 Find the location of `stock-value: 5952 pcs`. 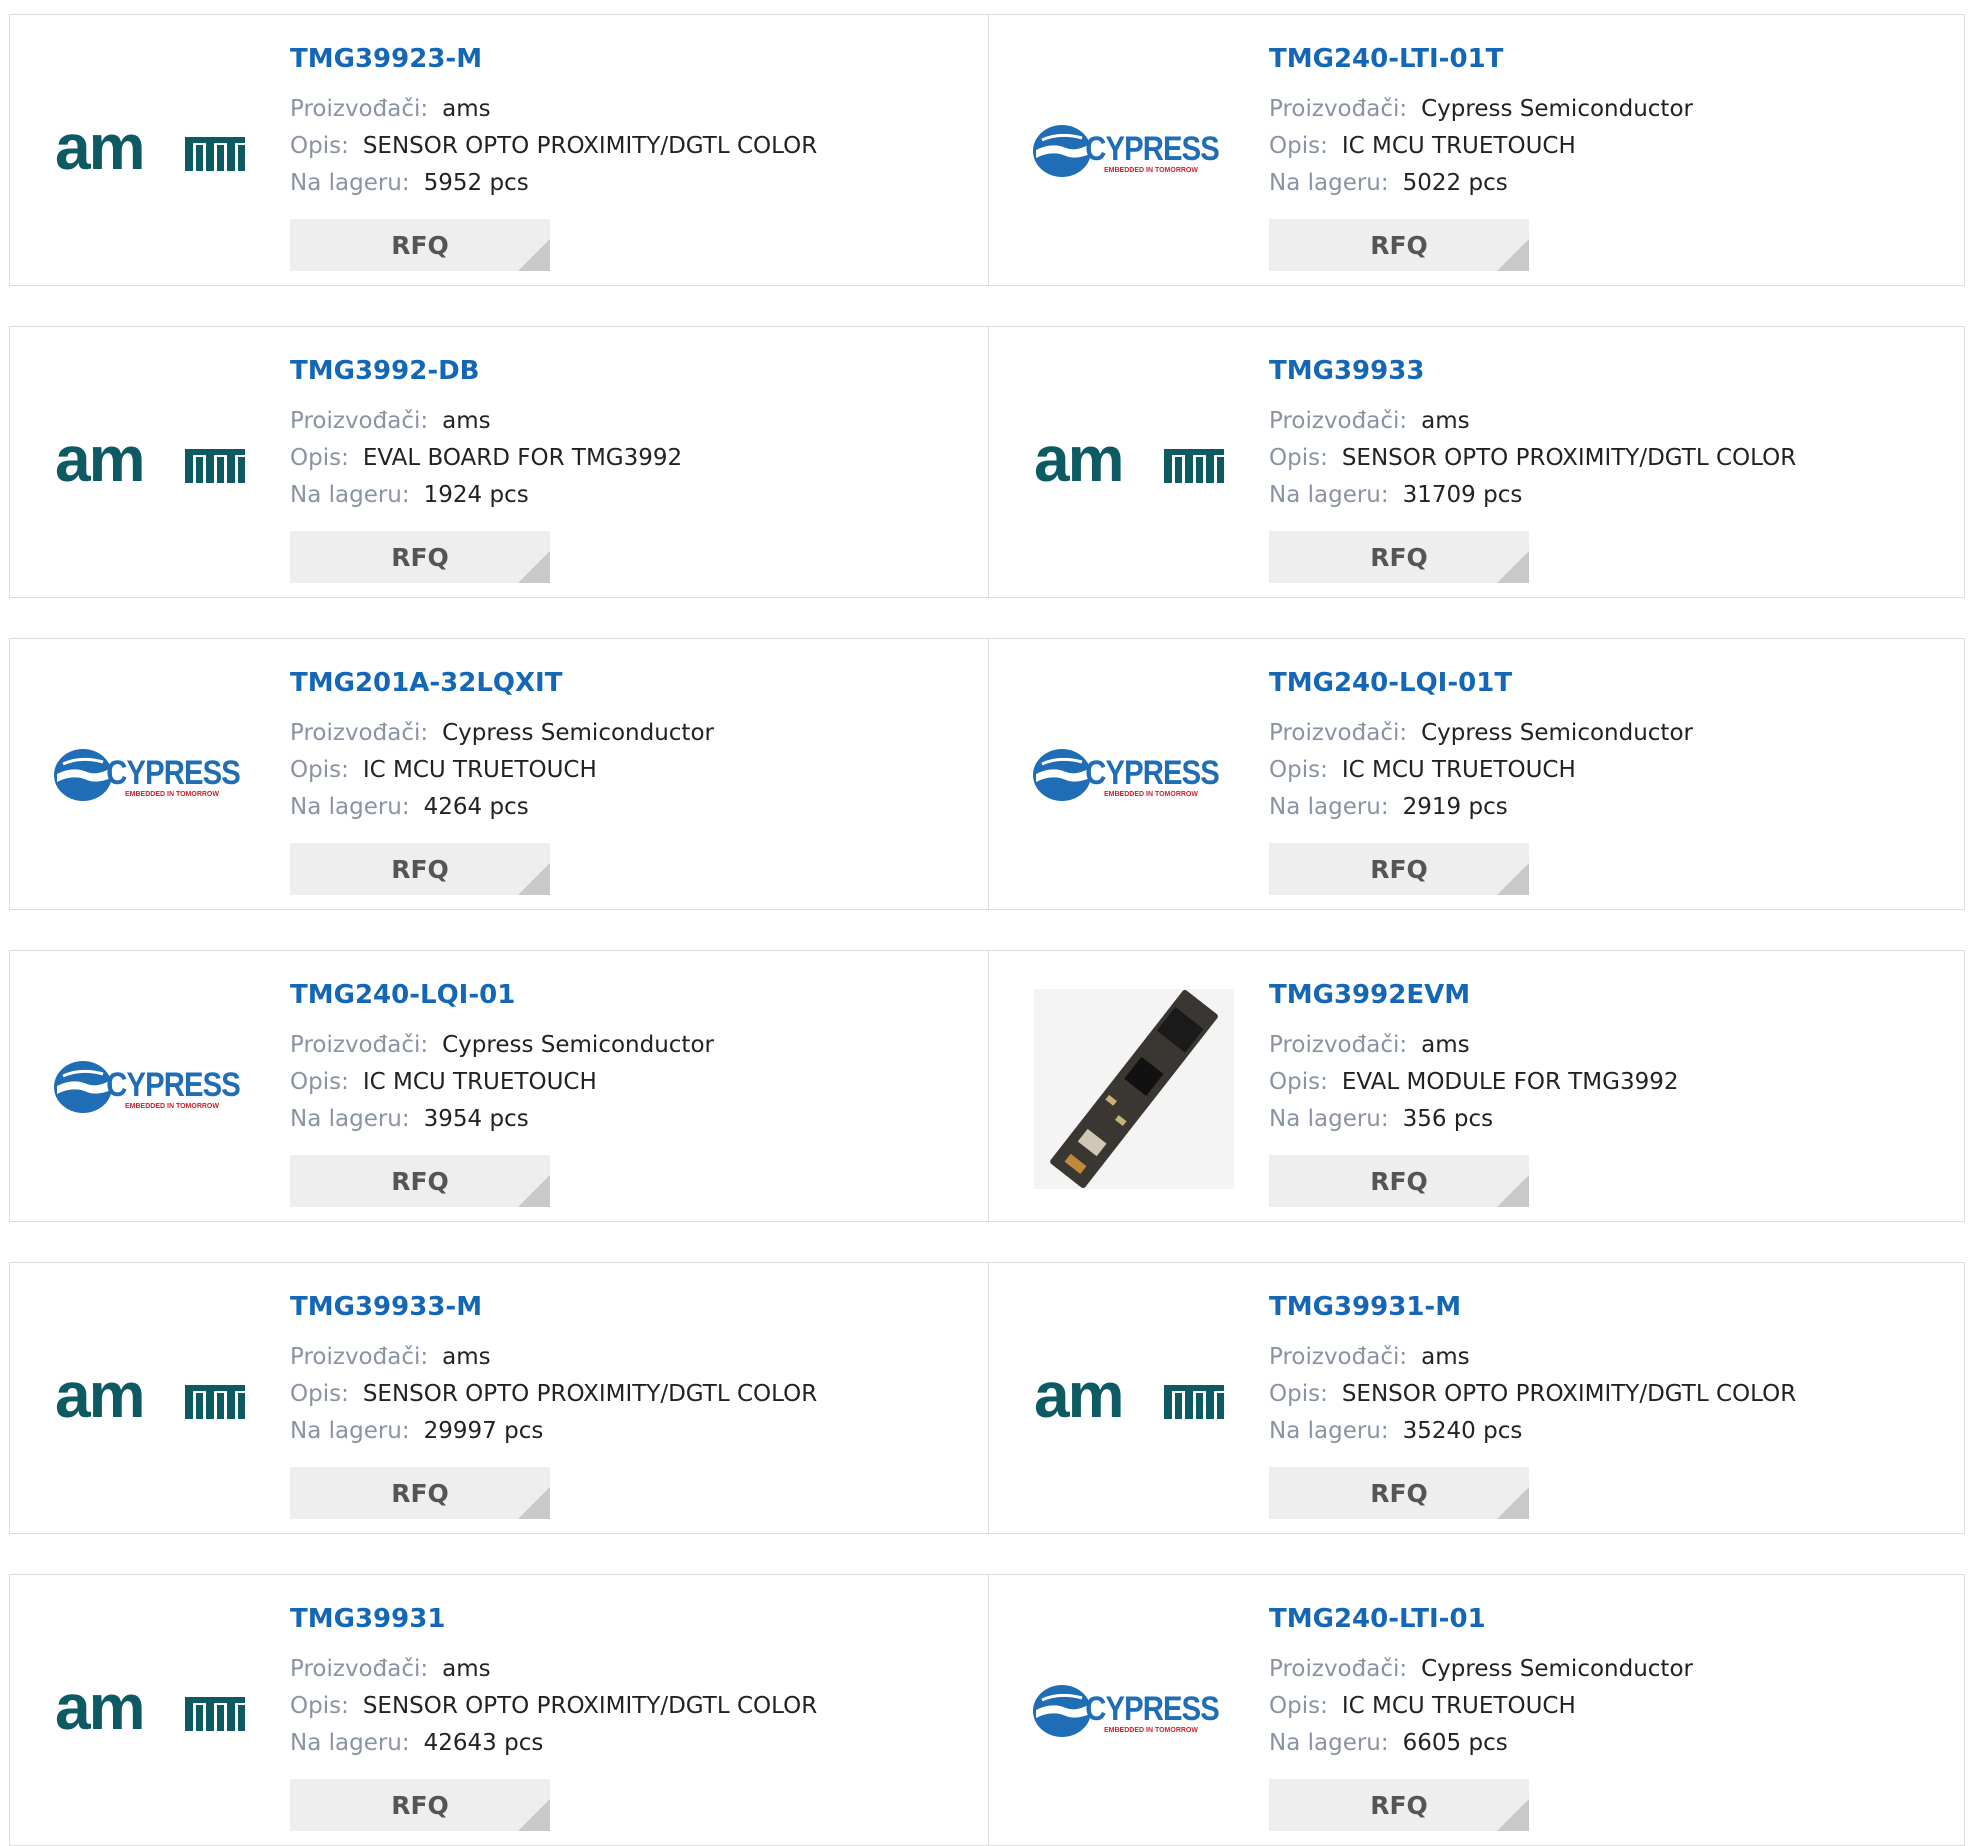

stock-value: 5952 pcs is located at coordinates (476, 183).